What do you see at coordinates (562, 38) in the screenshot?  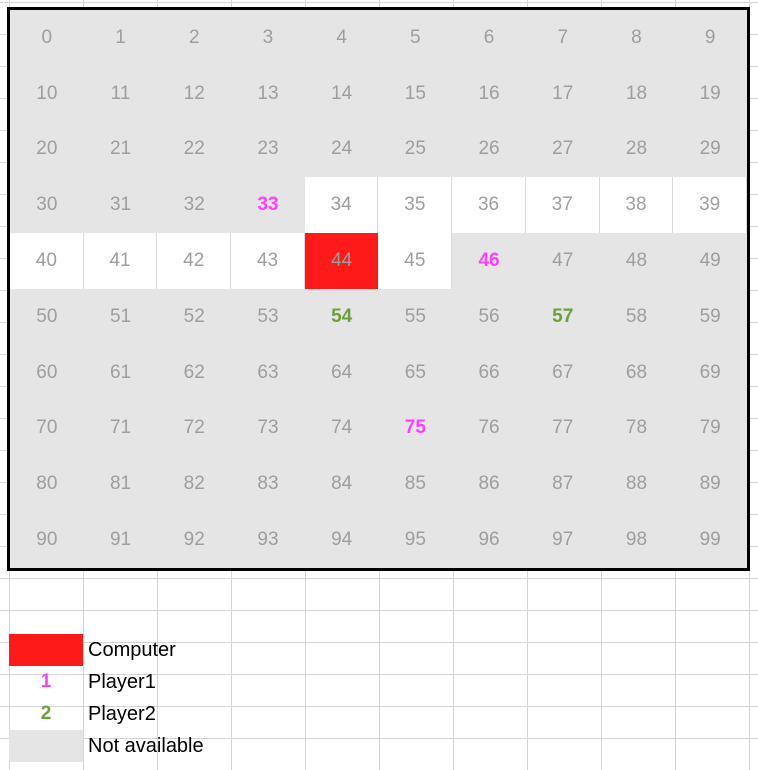 I see `board-cell-7: 7` at bounding box center [562, 38].